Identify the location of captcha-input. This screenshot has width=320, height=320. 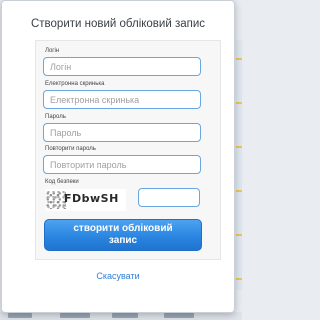
(169, 197).